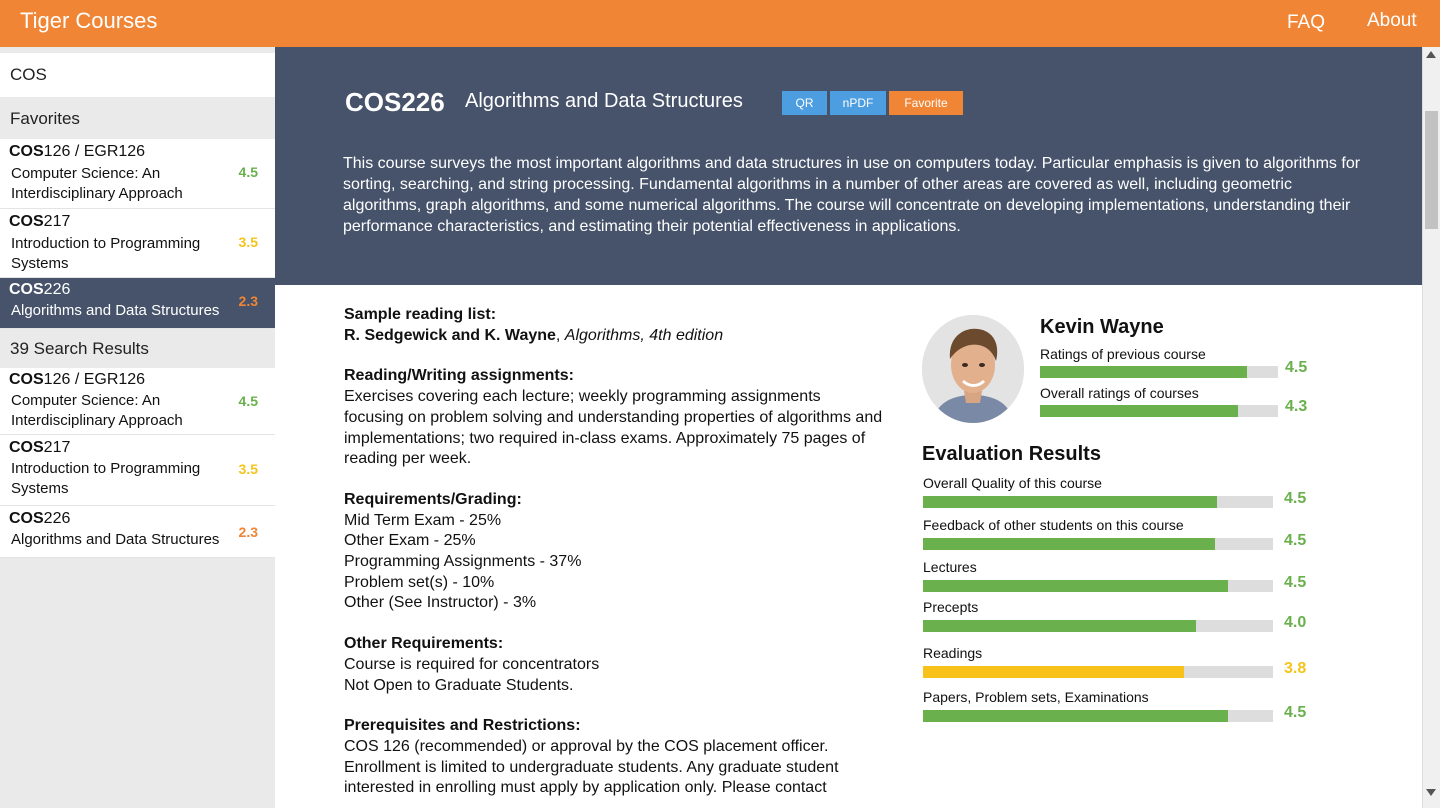 The height and width of the screenshot is (808, 1440). I want to click on other-requirement: Course is required for concentrators, so click(472, 664).